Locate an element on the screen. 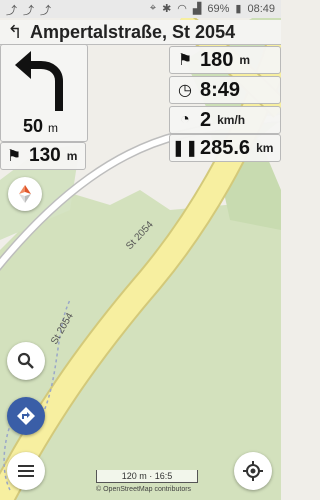  next-turn-panel: 50 m is located at coordinates (44, 93).